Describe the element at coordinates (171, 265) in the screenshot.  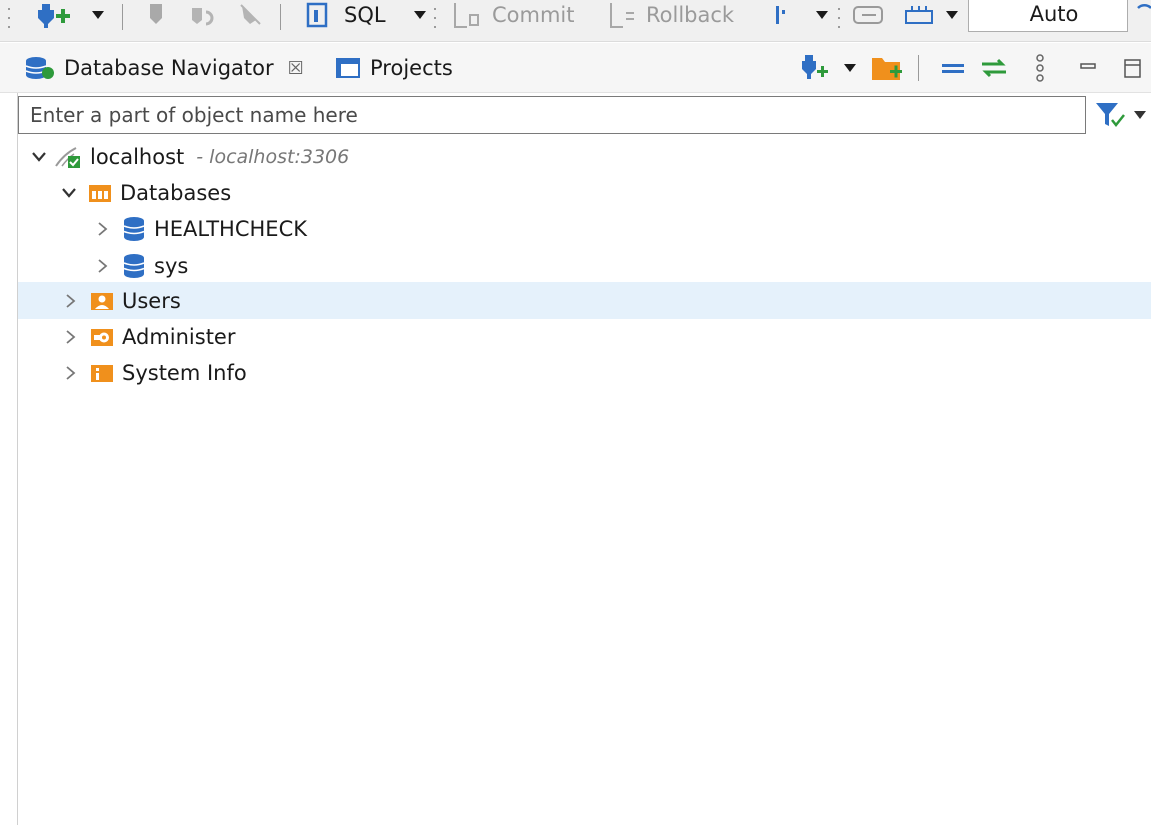
I see `database-label: sys` at that location.